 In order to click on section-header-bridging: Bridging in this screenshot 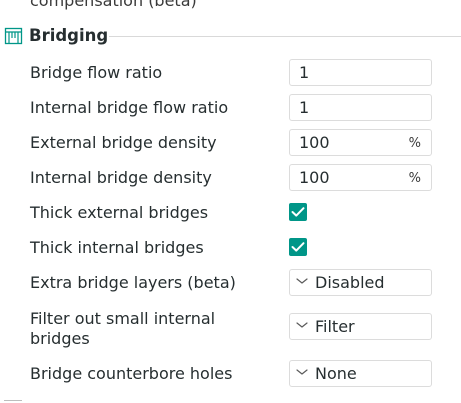, I will do `click(232, 36)`.